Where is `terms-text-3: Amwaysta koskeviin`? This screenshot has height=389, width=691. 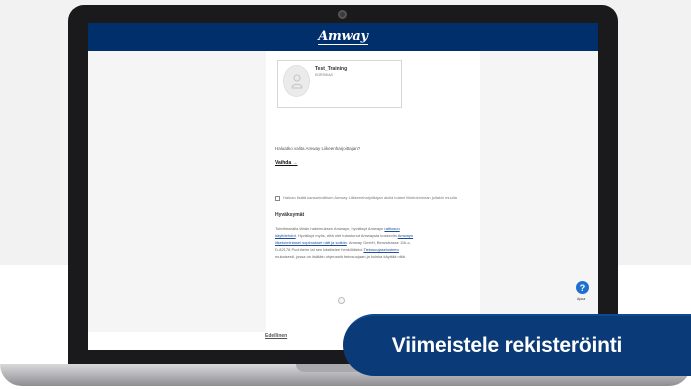 terms-text-3: Amwaysta koskeviin is located at coordinates (378, 235).